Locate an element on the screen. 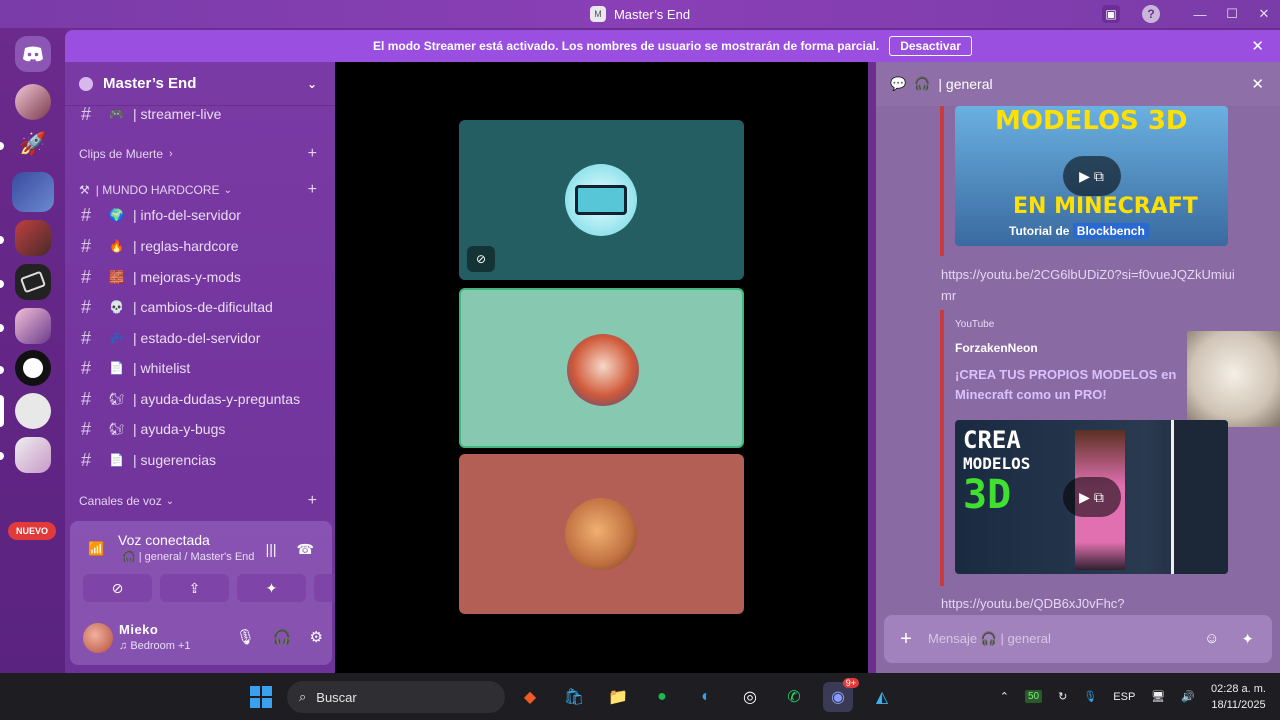  user-panel: Mieko ♫ Bedroom +1 🎙 🎧 ⚙ is located at coordinates (203, 639).